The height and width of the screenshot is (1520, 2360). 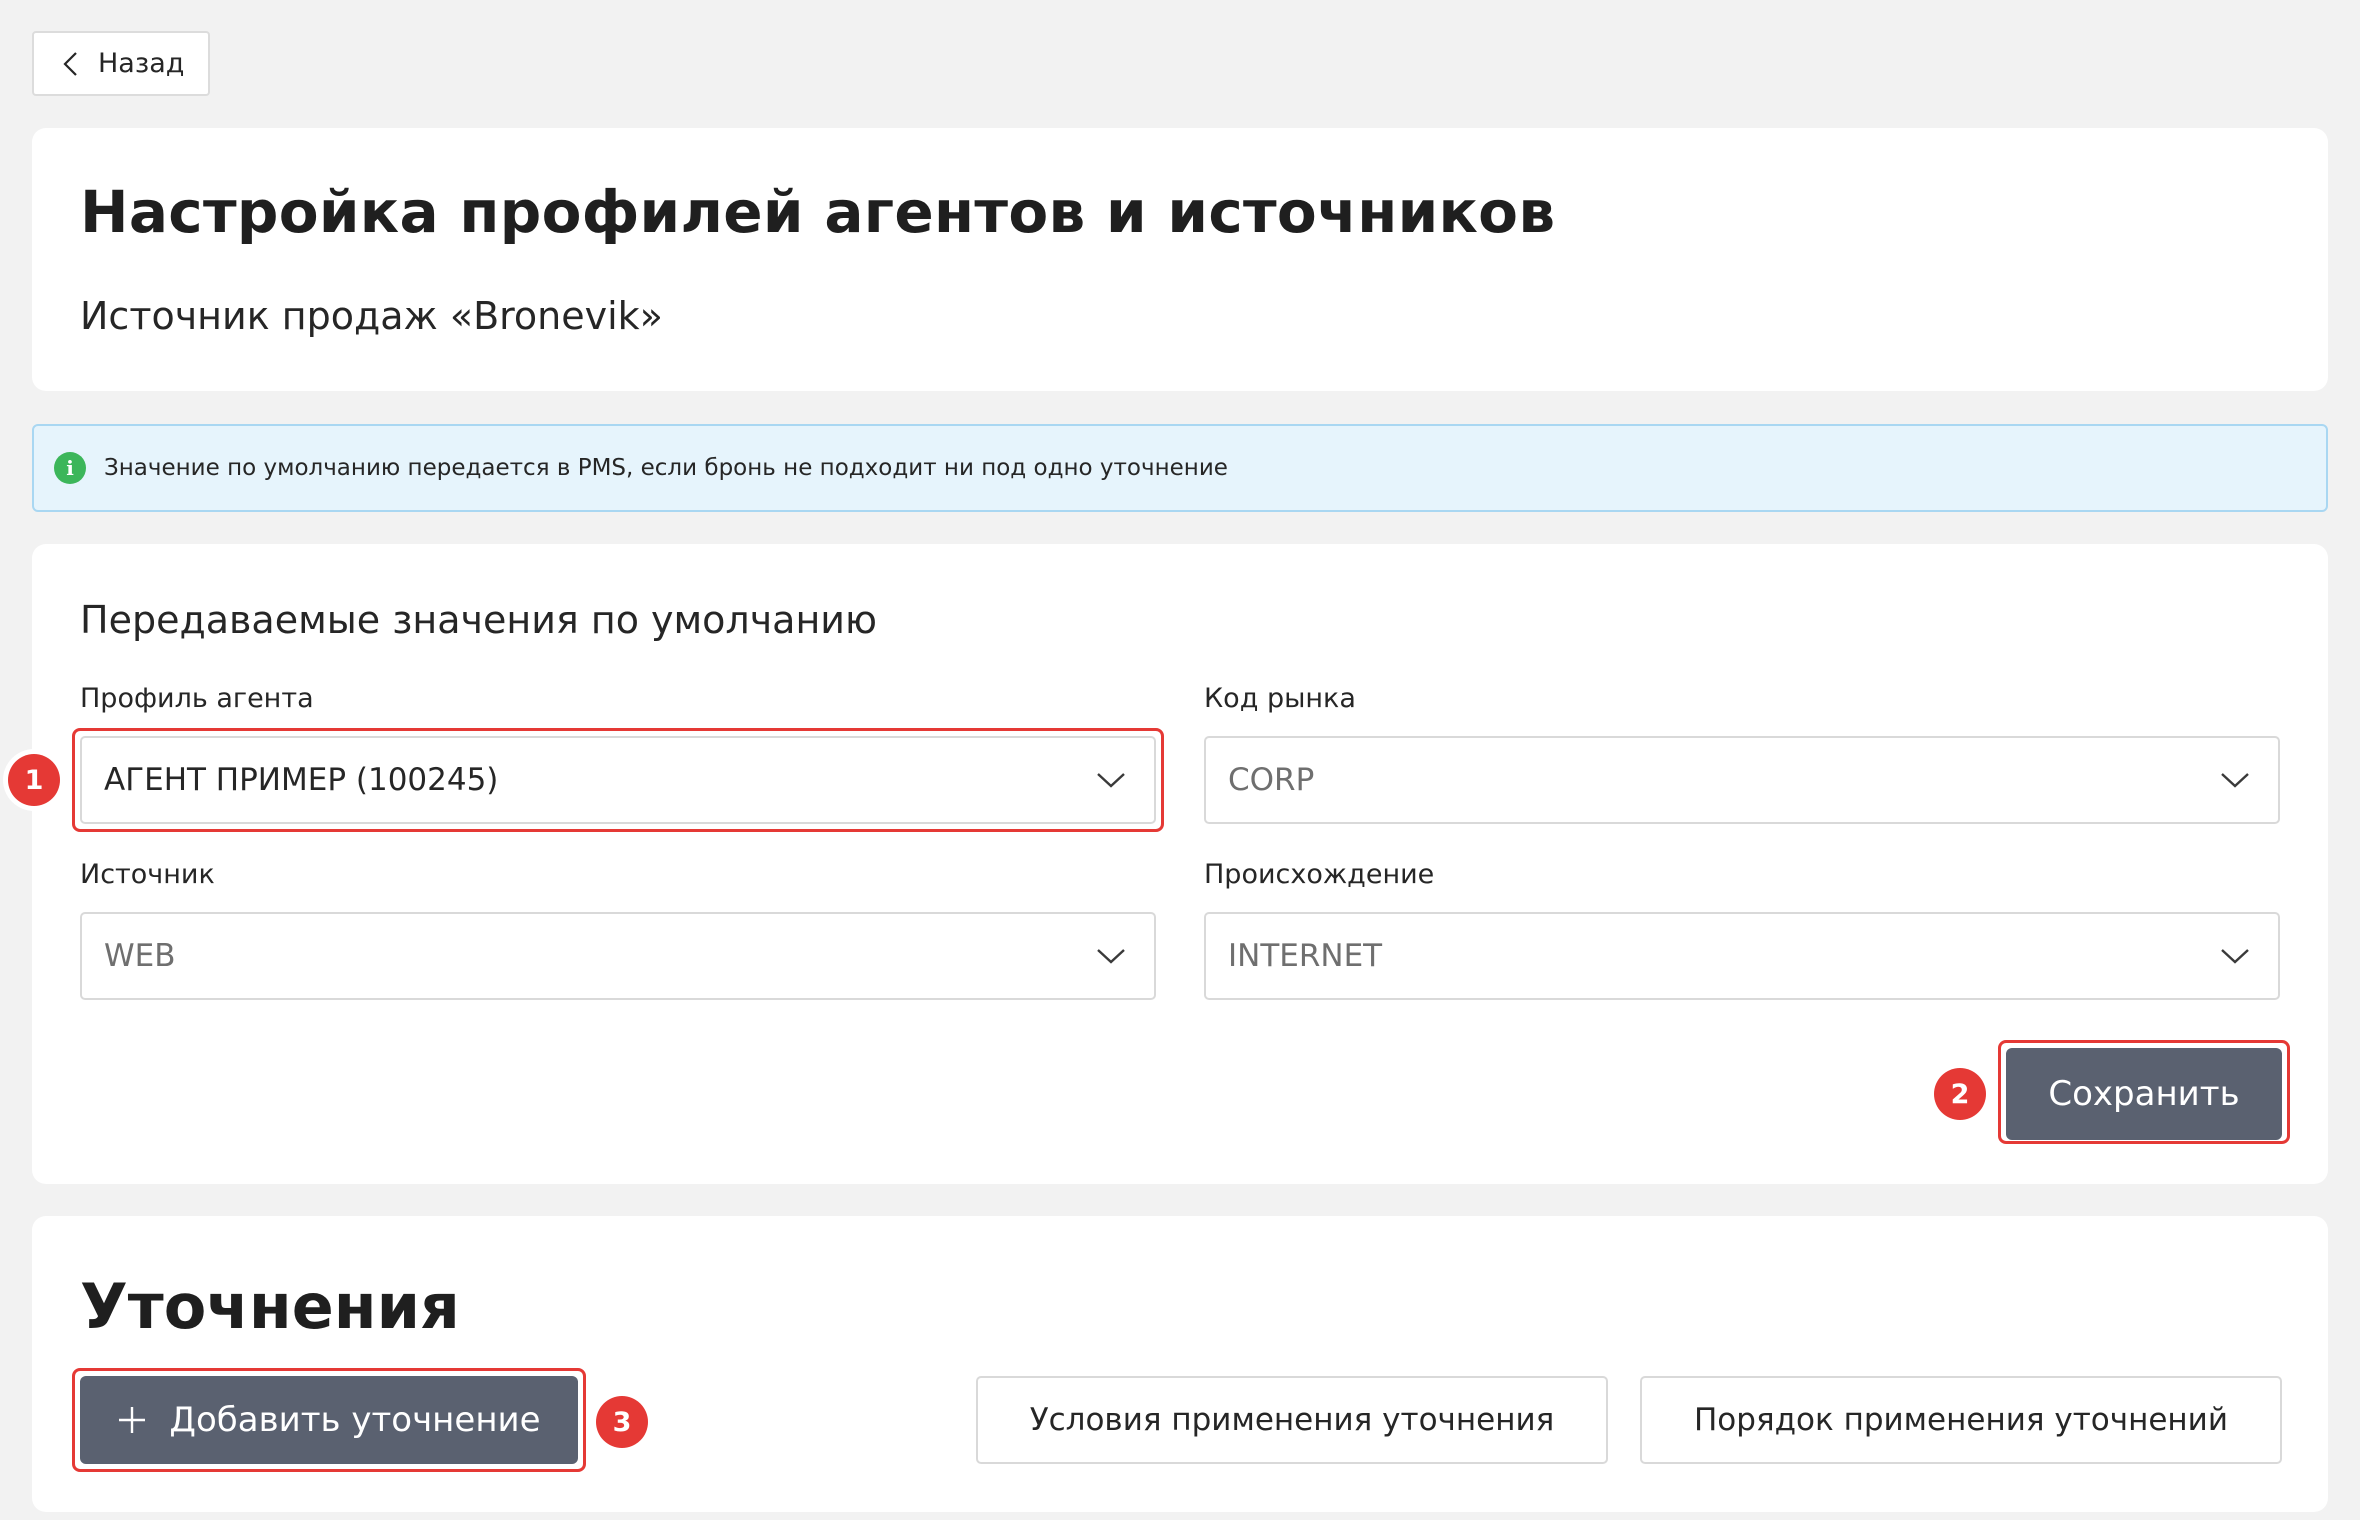 I want to click on origin-value: INTERNET, so click(x=1305, y=956).